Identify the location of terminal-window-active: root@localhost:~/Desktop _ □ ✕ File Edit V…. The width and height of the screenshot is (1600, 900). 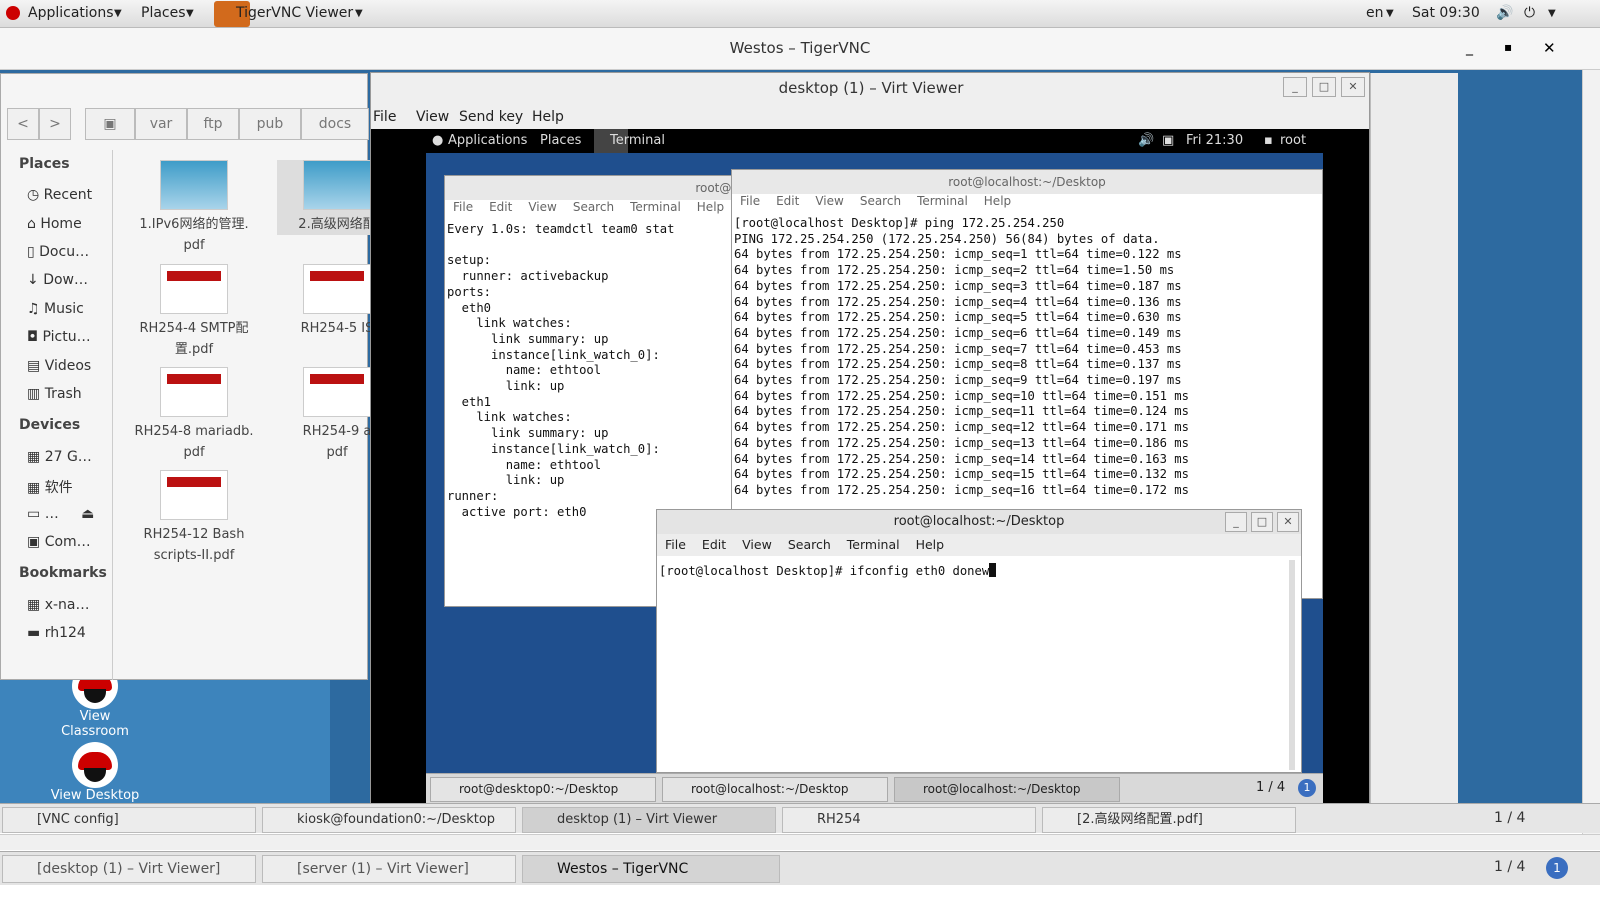
(979, 641).